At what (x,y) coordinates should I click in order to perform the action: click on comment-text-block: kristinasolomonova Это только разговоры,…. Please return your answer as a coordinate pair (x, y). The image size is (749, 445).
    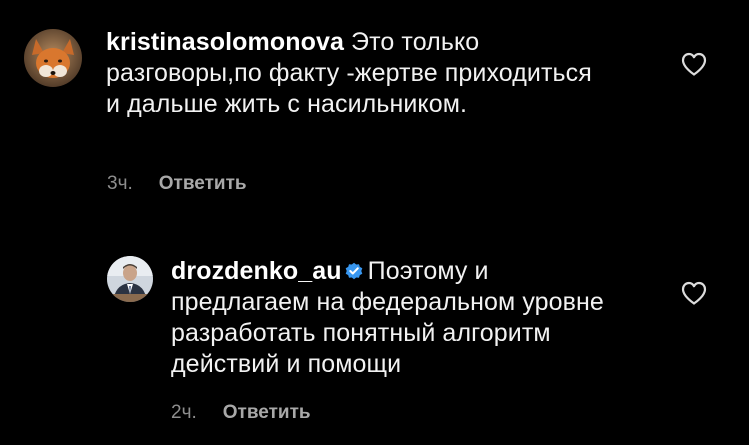
    Looking at the image, I should click on (356, 73).